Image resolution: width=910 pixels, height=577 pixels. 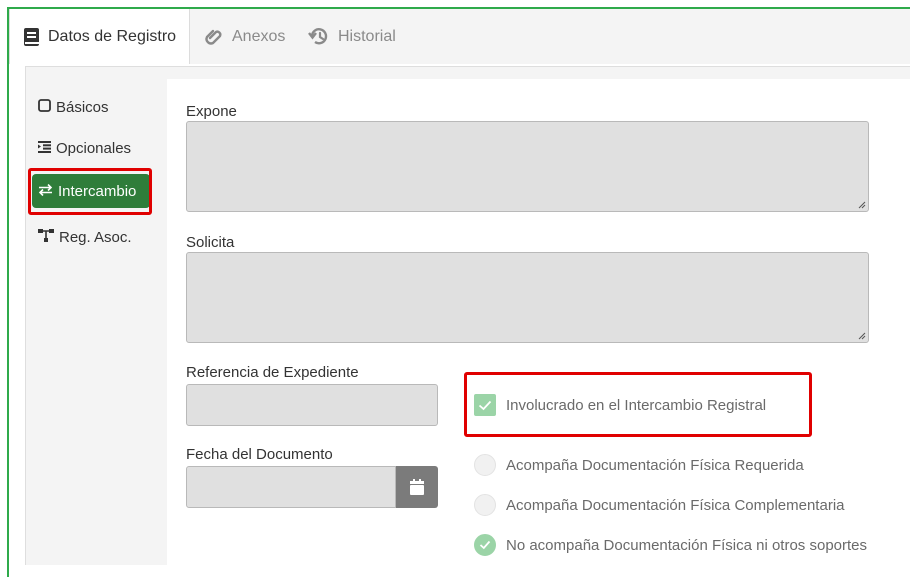 I want to click on sidenav-item-label: Reg. Asoc., so click(x=95, y=237).